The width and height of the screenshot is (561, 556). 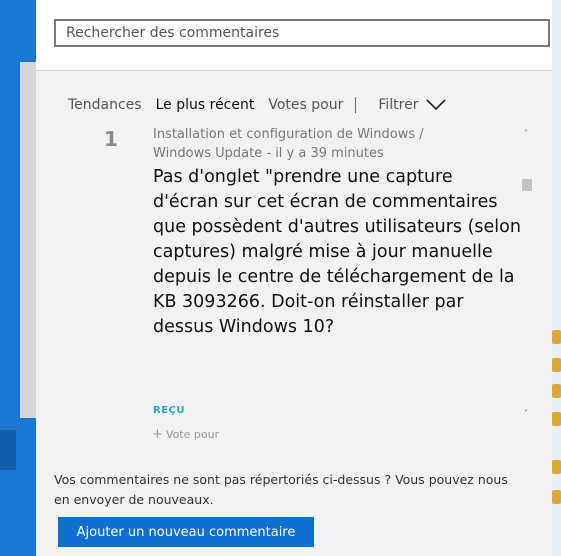 I want to click on tab-divider, so click(x=356, y=105).